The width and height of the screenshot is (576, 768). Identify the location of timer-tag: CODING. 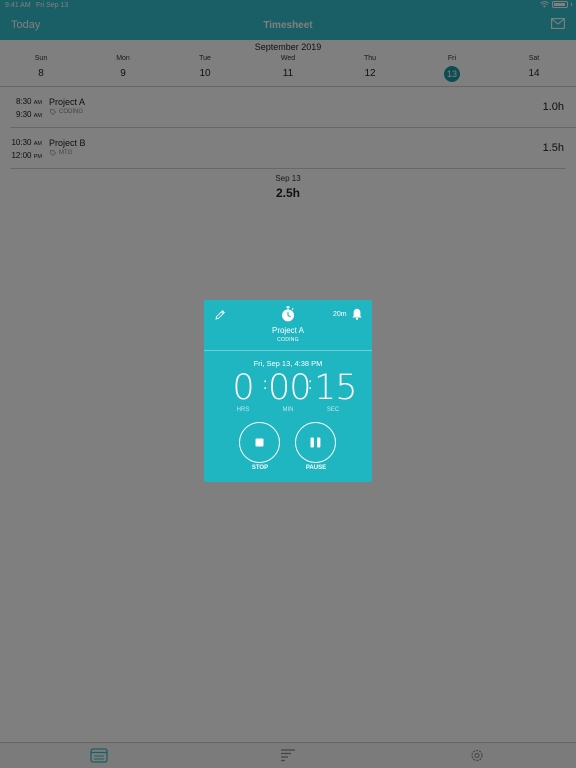
(288, 340).